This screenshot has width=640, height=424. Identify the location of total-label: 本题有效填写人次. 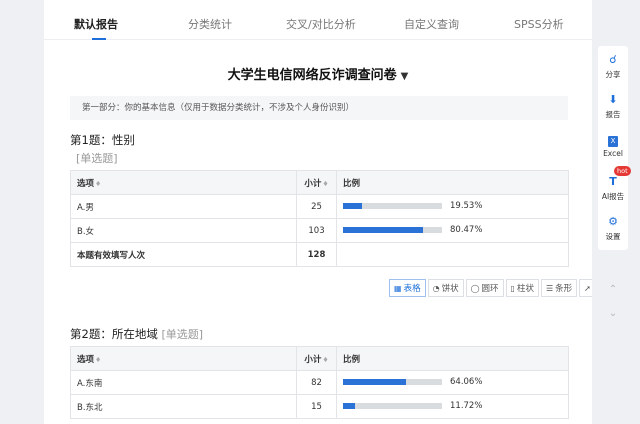
(183, 254).